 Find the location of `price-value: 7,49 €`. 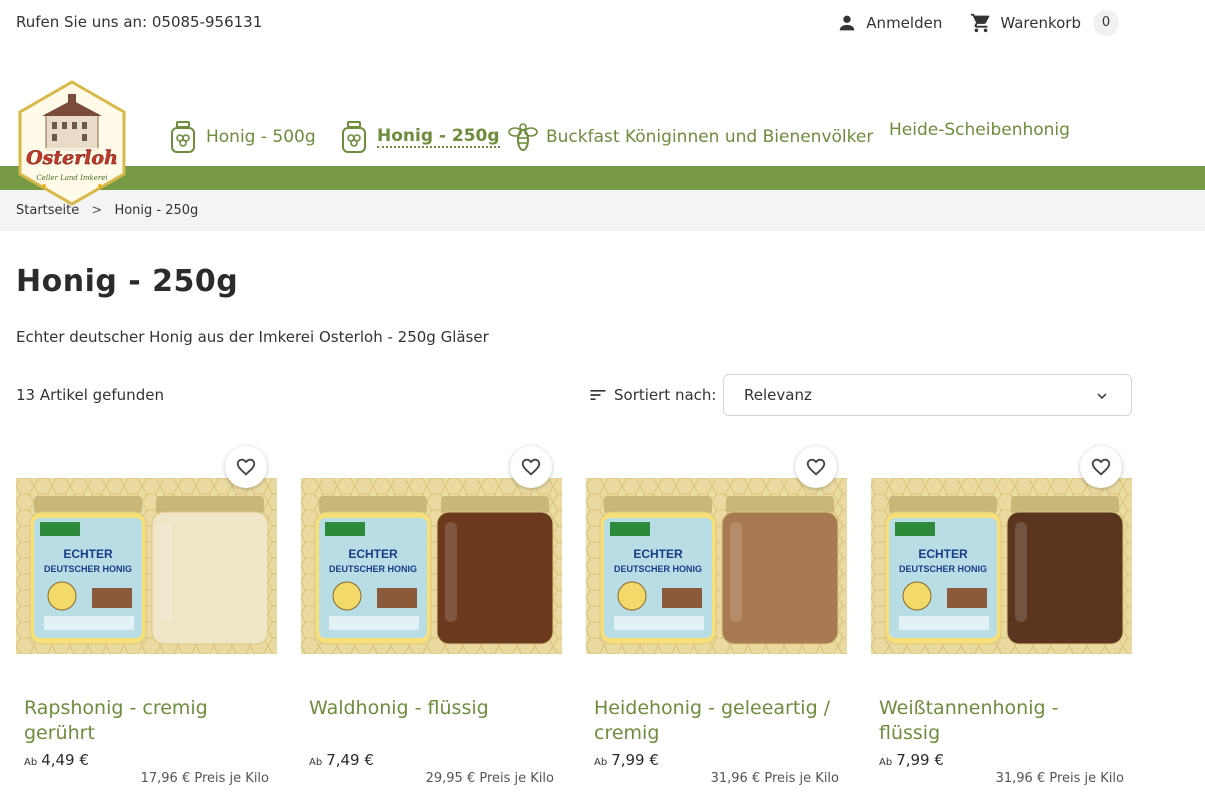

price-value: 7,49 € is located at coordinates (350, 760).